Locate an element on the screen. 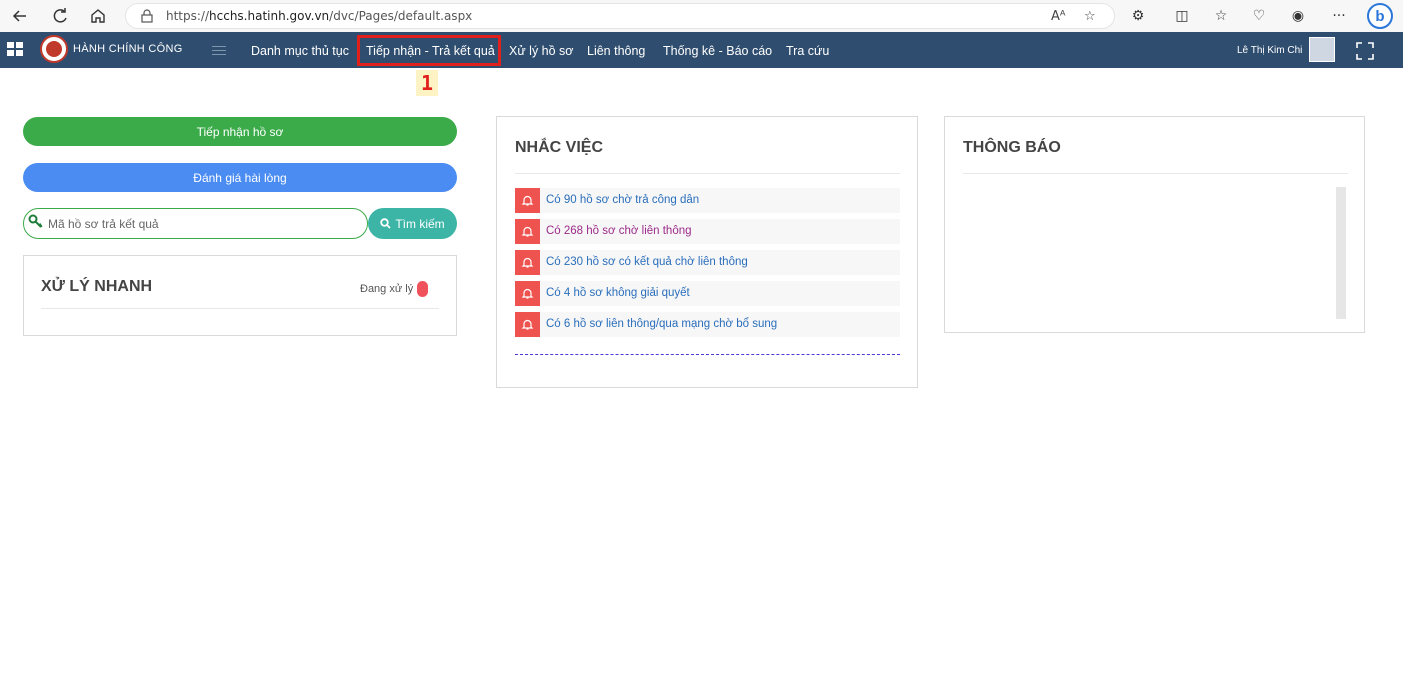 The height and width of the screenshot is (695, 1403). reminder-item: Có 90 hồ sơ chờ trả công dân is located at coordinates (707, 200).